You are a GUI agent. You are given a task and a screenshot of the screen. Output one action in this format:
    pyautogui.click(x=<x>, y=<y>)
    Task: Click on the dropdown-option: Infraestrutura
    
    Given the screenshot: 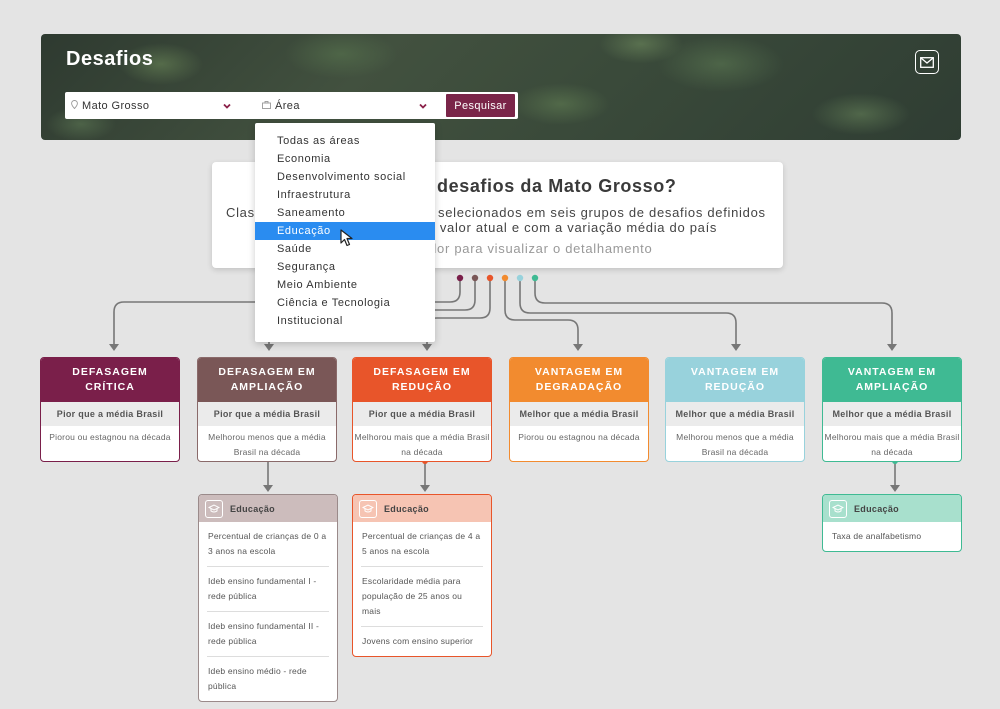 What is the action you would take?
    pyautogui.click(x=345, y=195)
    